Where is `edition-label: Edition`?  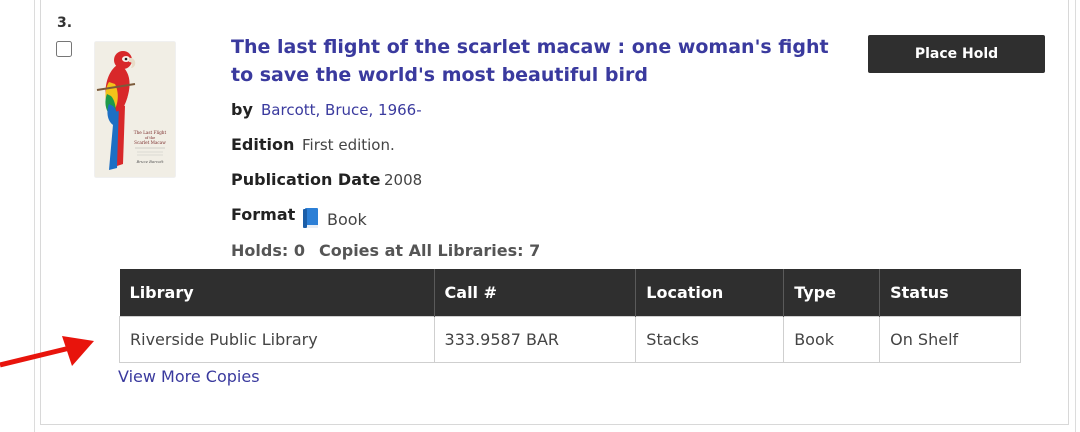
edition-label: Edition is located at coordinates (263, 144).